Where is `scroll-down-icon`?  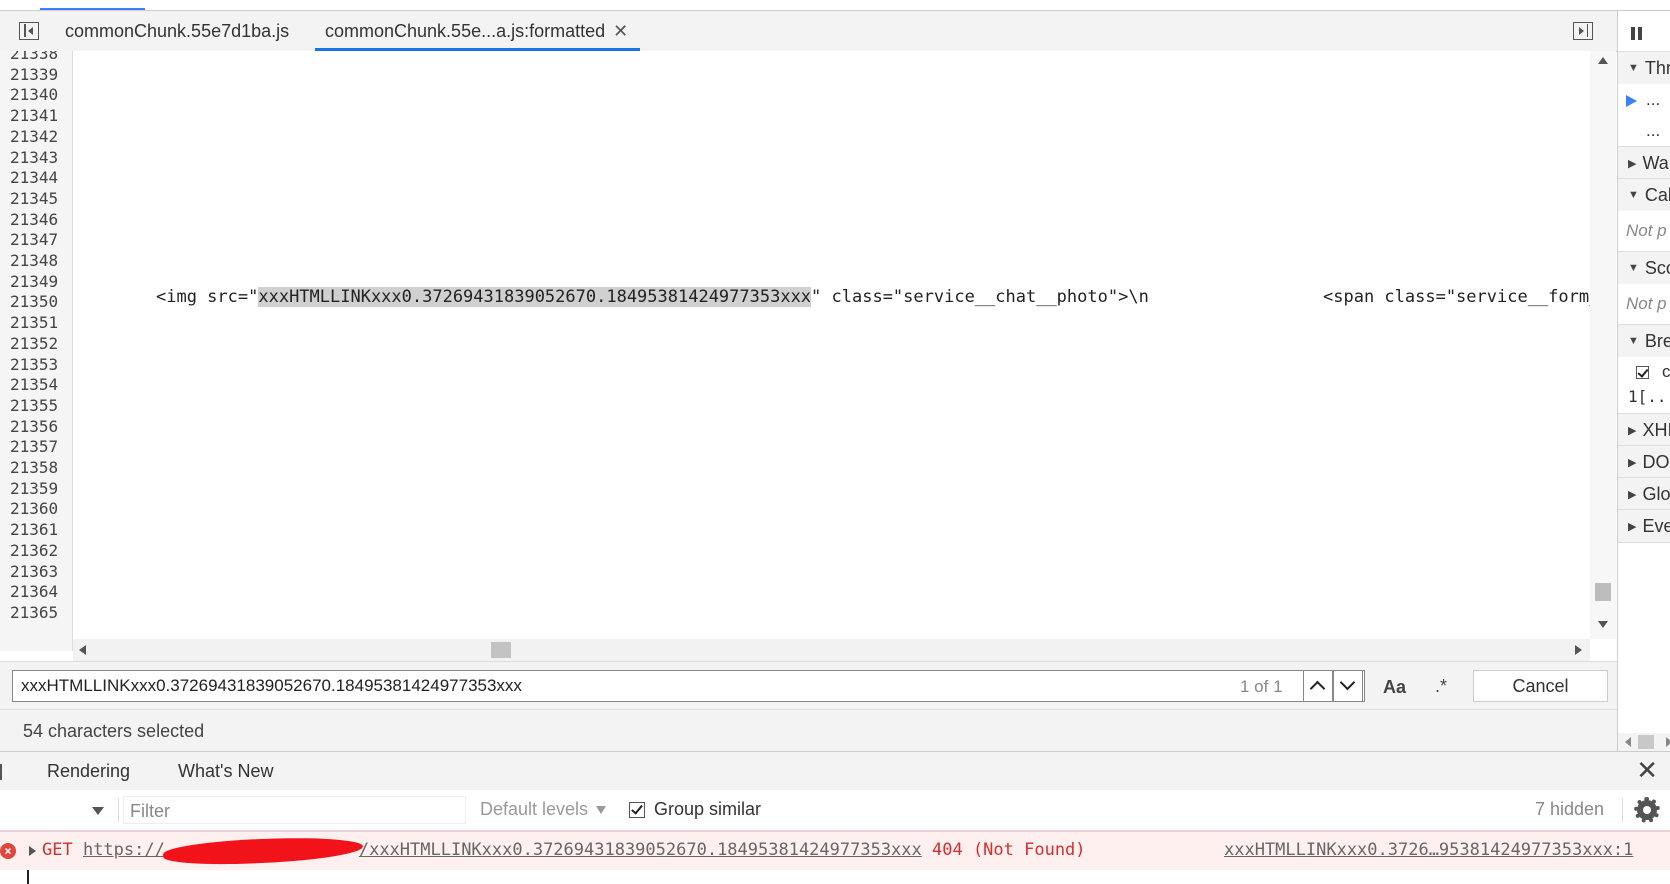
scroll-down-icon is located at coordinates (1603, 624).